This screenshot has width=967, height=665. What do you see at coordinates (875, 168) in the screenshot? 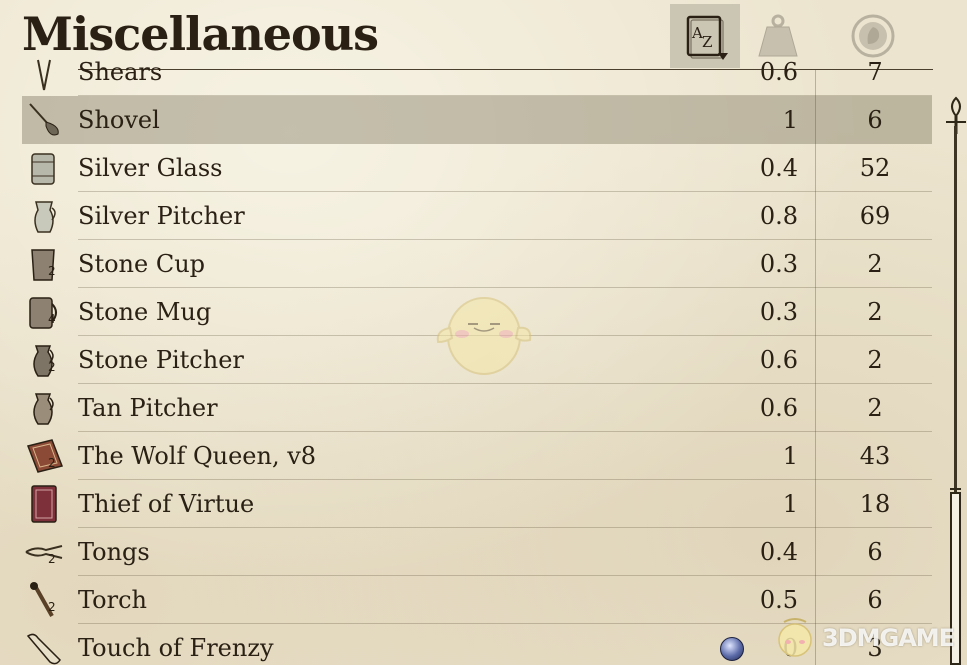
I see `item-value: 52` at bounding box center [875, 168].